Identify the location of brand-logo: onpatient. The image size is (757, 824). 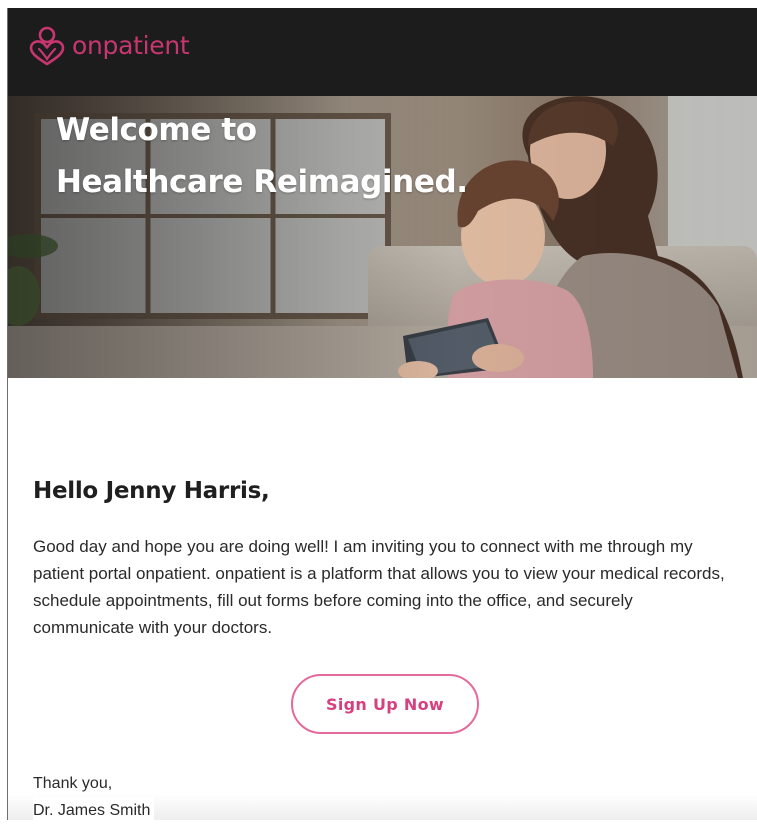
(109, 47).